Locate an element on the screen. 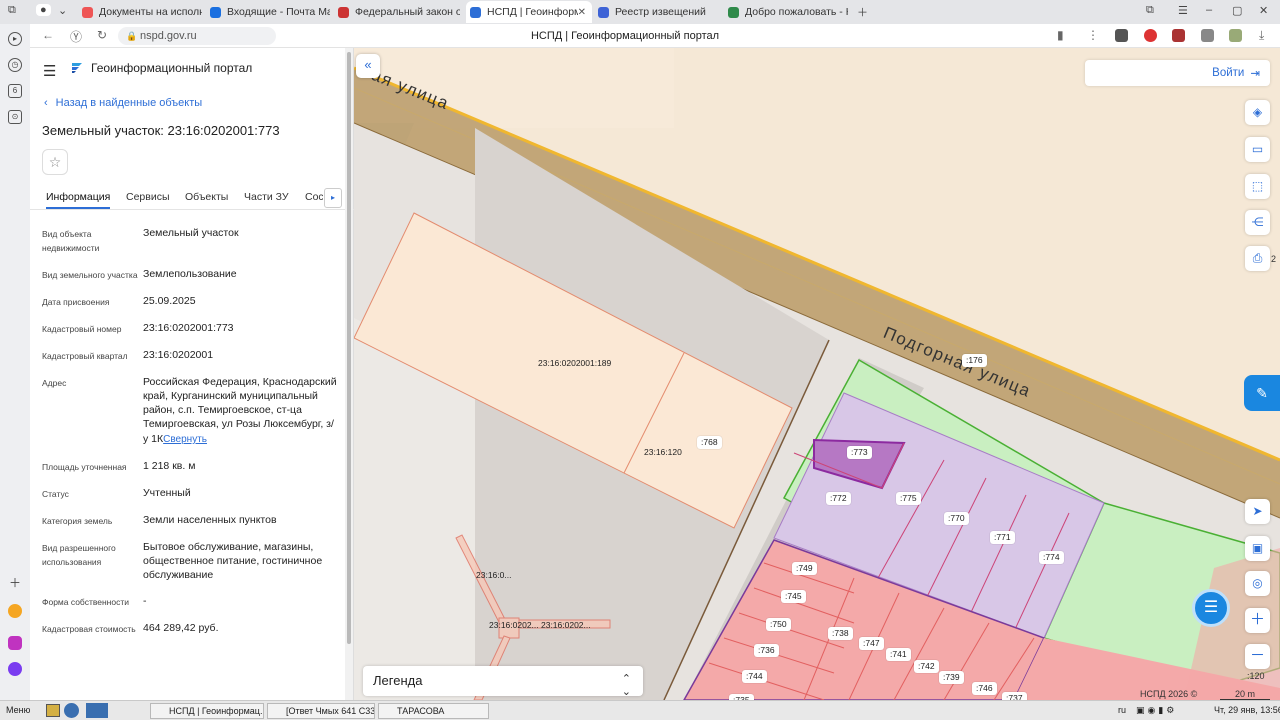  workspaces-icon: ⧉ is located at coordinates (12, 10).